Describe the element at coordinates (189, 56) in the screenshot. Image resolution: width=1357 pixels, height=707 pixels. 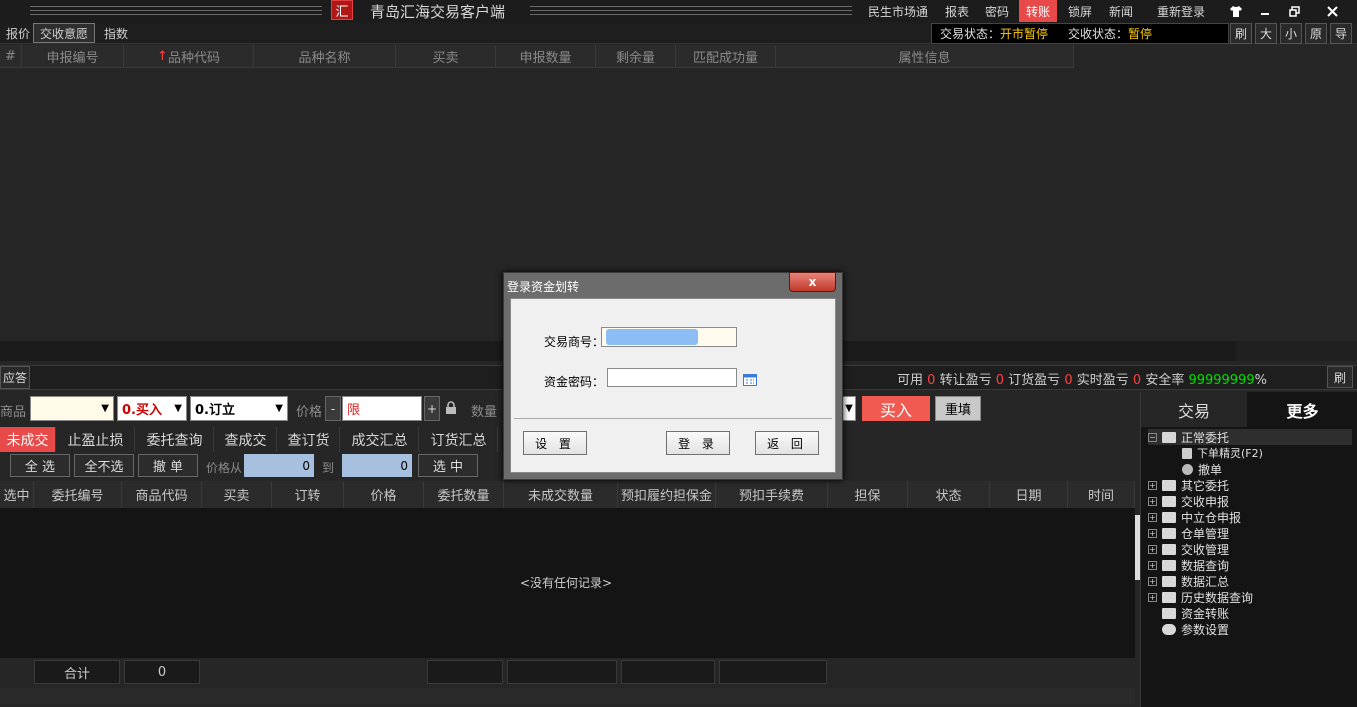
I see `col-variety-code: ↑ 品种代码` at that location.